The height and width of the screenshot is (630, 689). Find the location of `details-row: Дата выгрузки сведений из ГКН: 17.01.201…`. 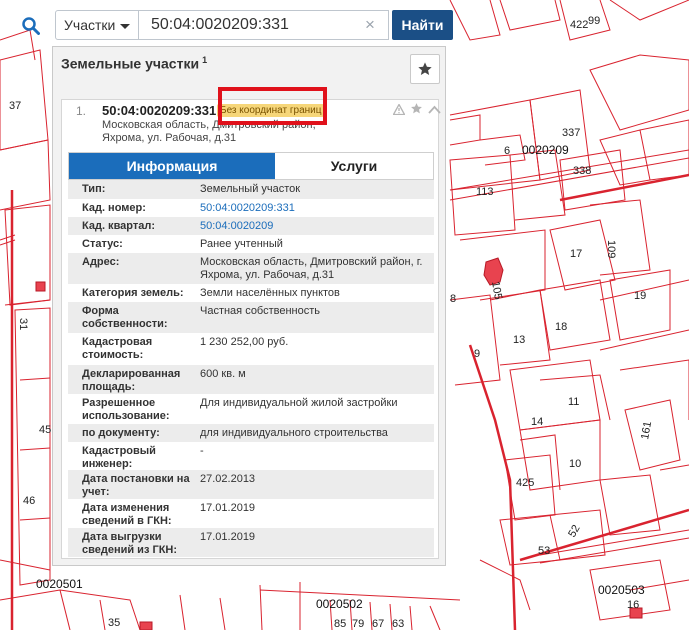

details-row: Дата выгрузки сведений из ГКН: 17.01.201… is located at coordinates (251, 542).